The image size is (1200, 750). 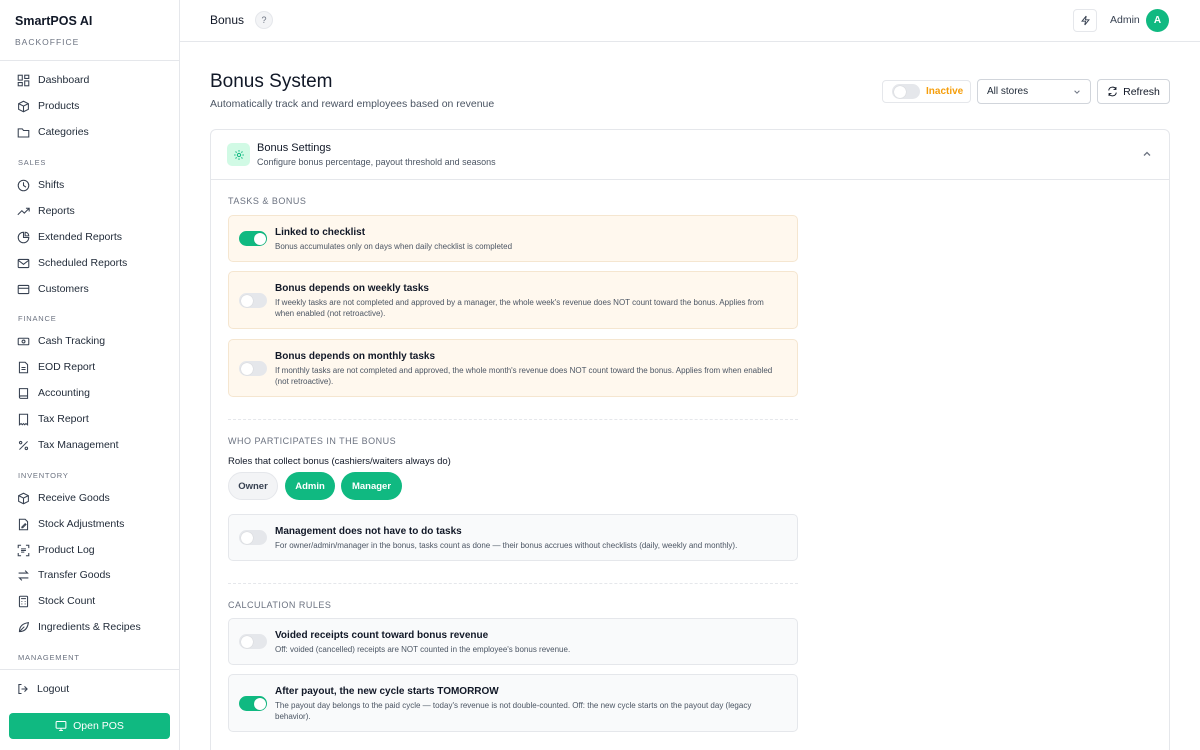 I want to click on clock-icon, so click(x=23, y=185).